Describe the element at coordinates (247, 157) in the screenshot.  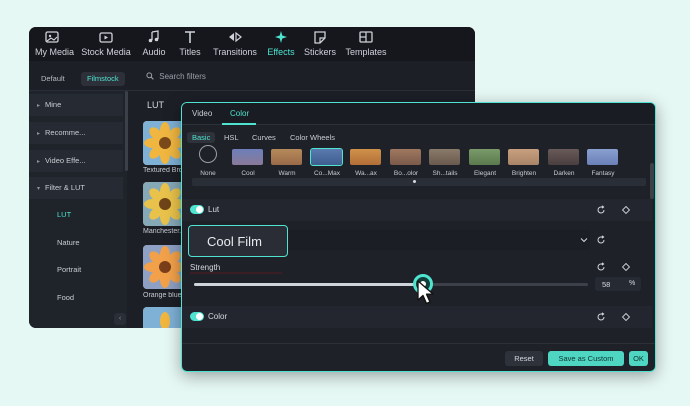
I see `preset-cool` at that location.